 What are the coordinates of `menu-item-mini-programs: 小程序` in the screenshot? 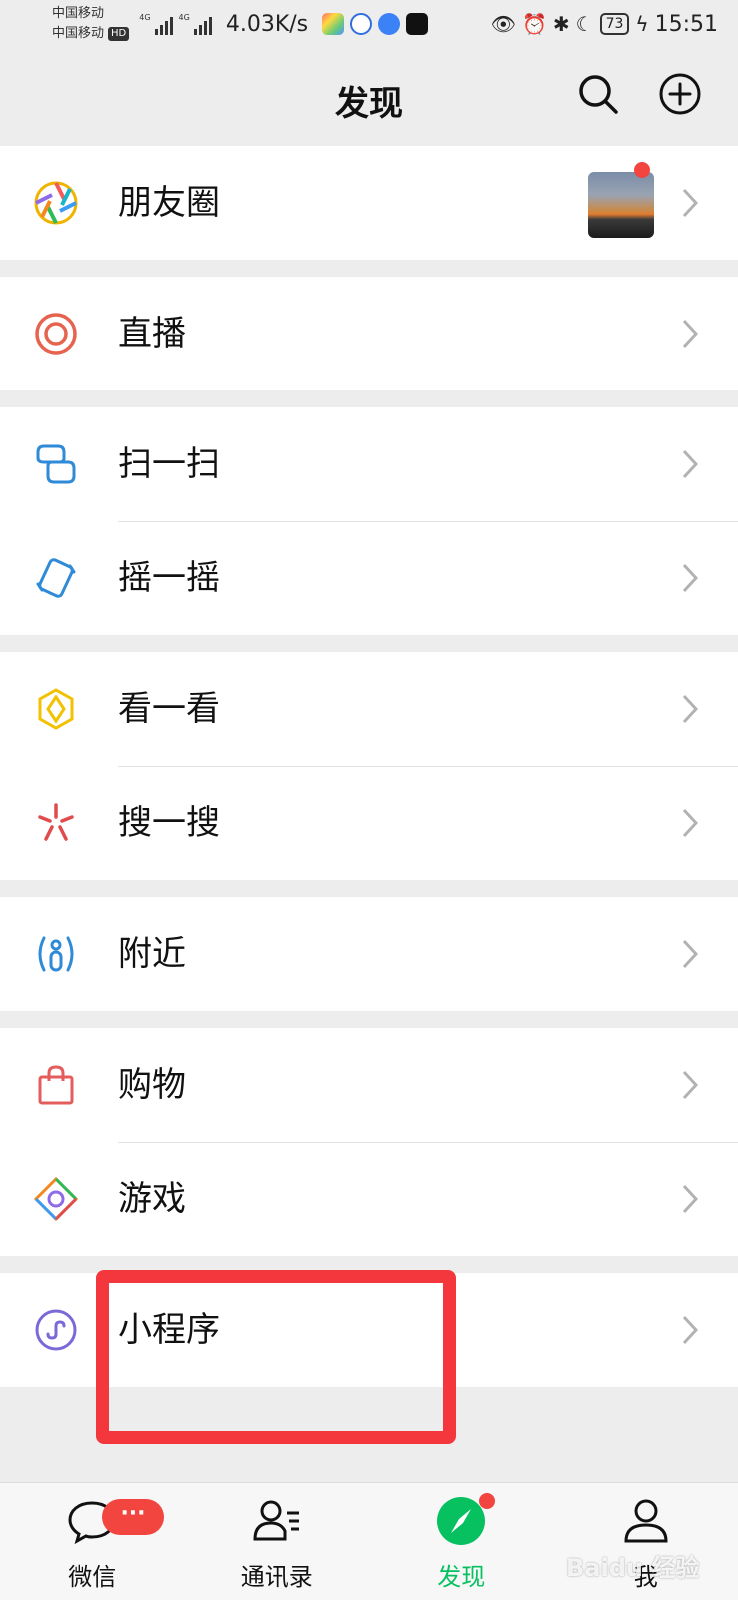 It's located at (369, 1330).